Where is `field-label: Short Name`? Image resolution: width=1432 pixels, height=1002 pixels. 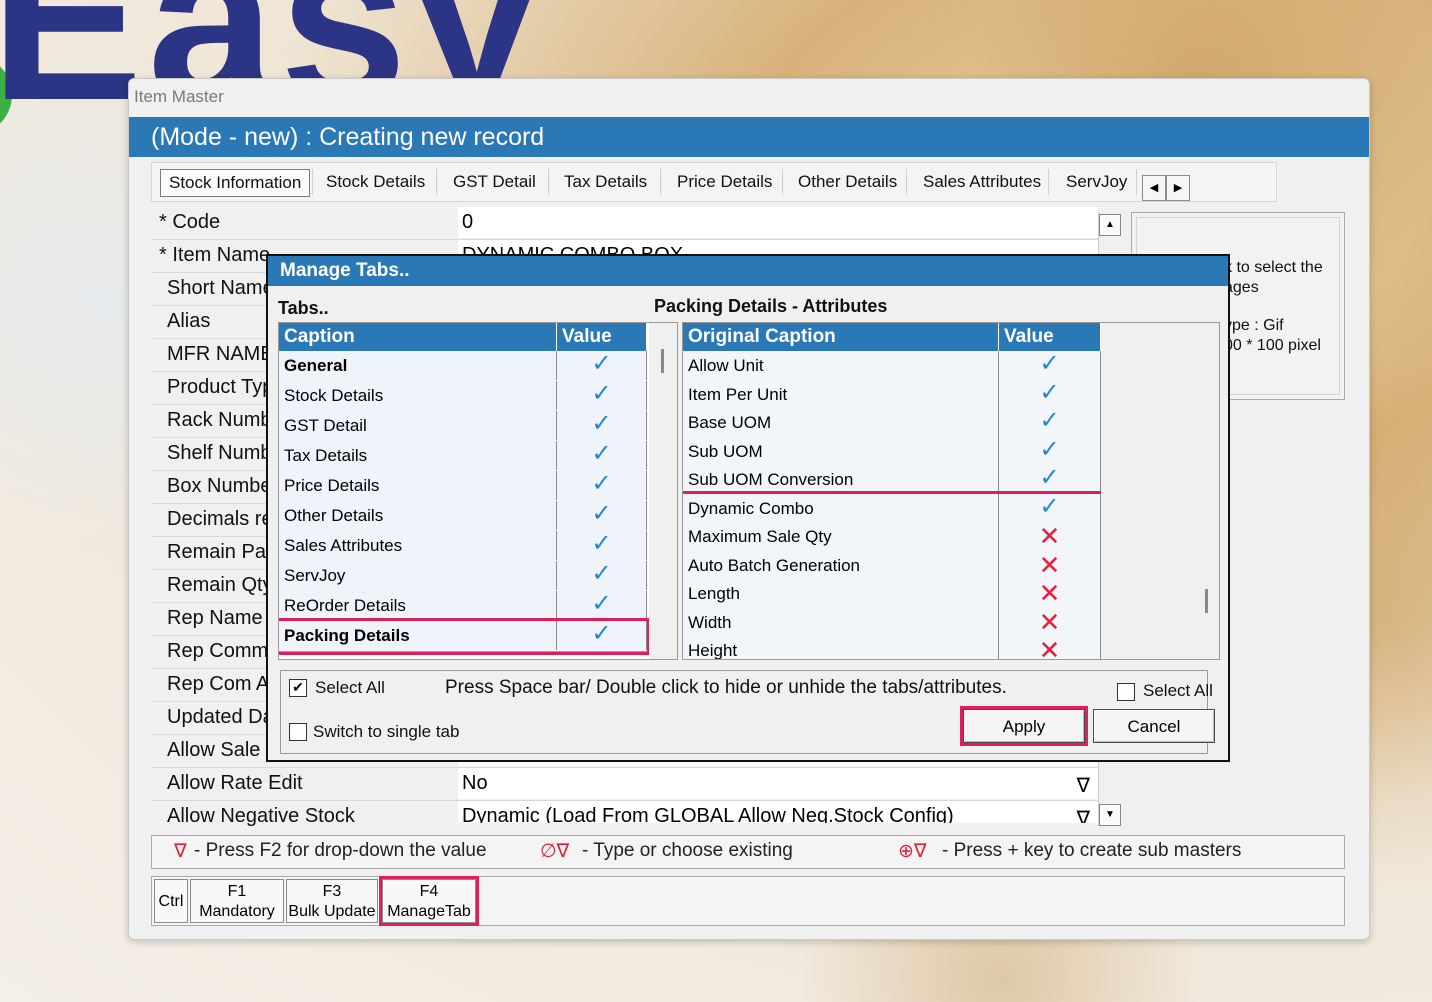
field-label: Short Name is located at coordinates (220, 288).